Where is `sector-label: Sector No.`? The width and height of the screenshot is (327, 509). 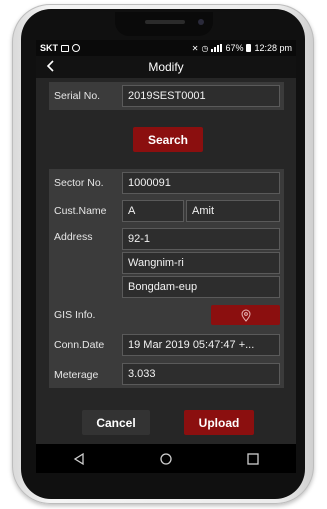 sector-label: Sector No. is located at coordinates (79, 183).